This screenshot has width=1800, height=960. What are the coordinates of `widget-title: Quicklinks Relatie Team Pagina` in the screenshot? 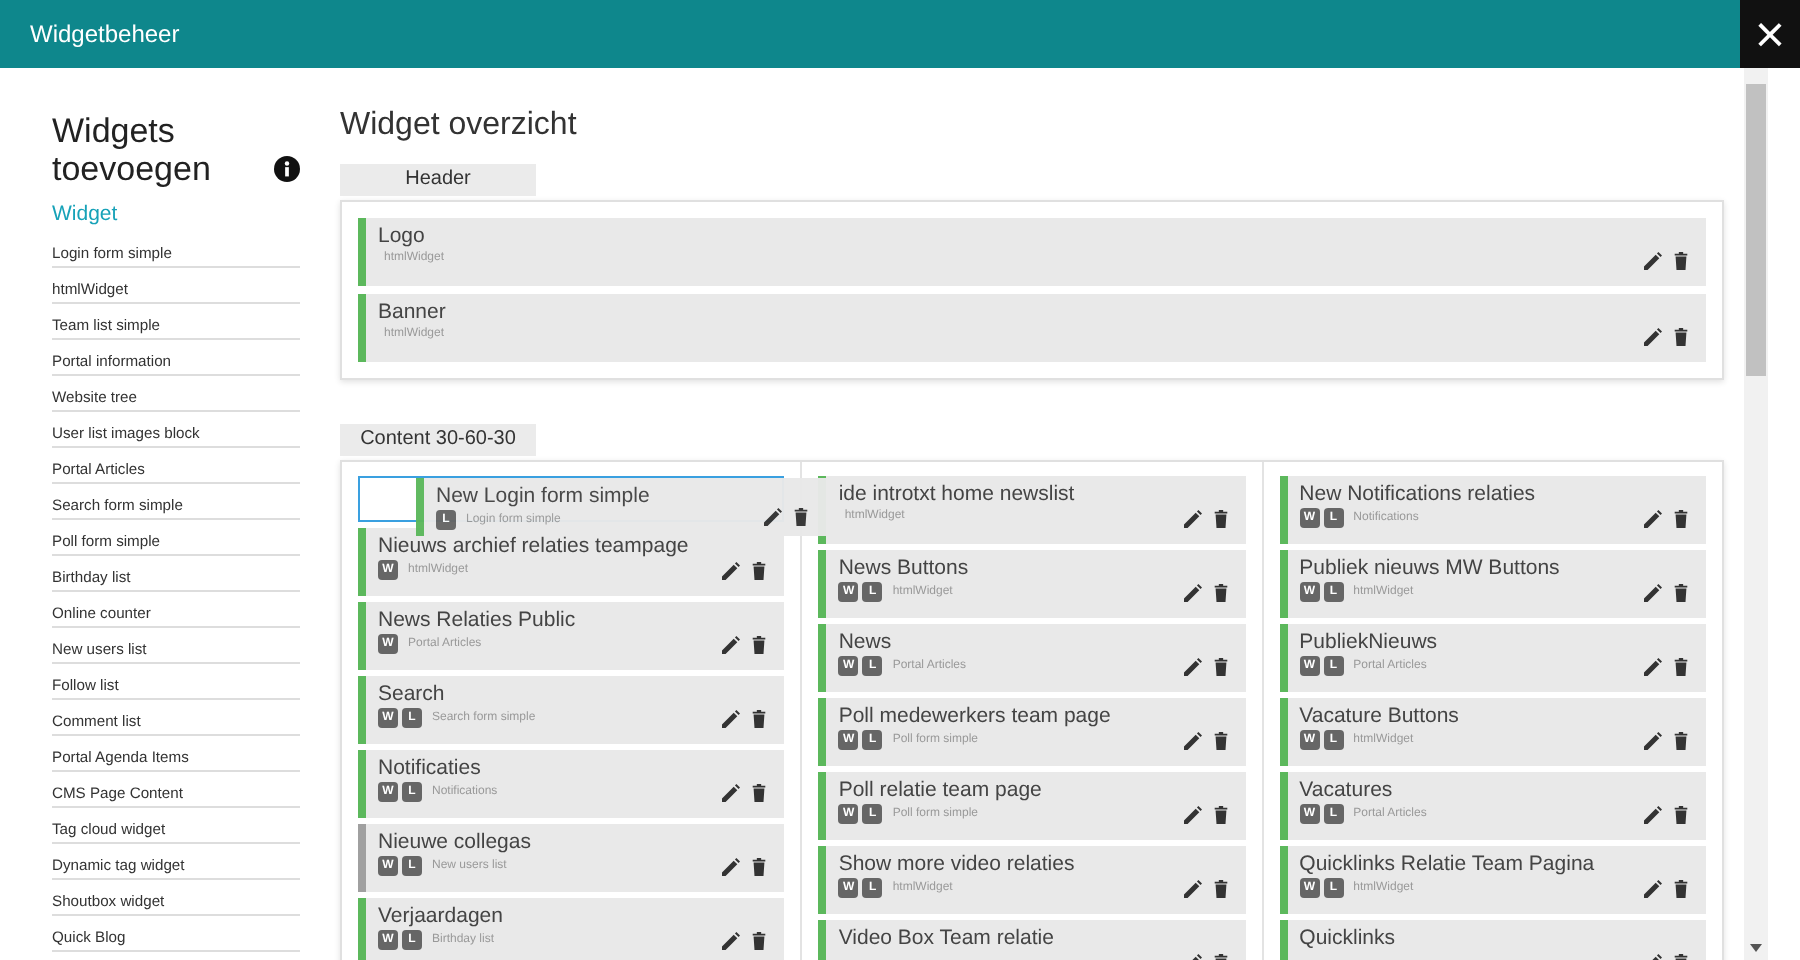 It's located at (1448, 864).